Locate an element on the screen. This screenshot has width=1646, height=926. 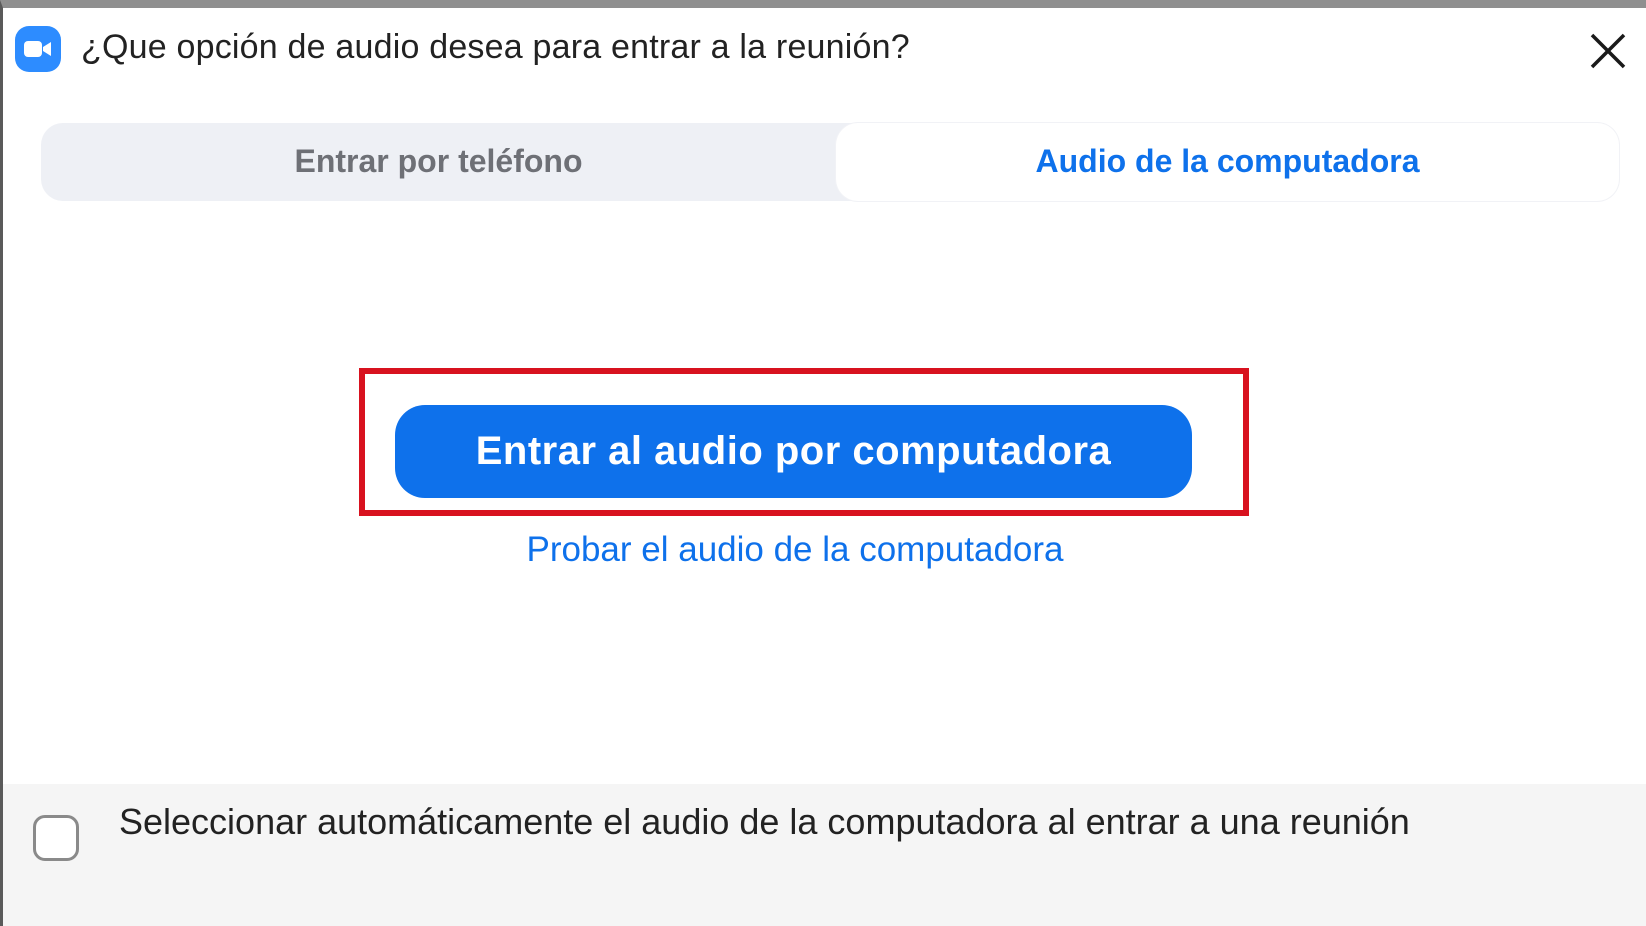
zoom-camera-icon is located at coordinates (38, 49).